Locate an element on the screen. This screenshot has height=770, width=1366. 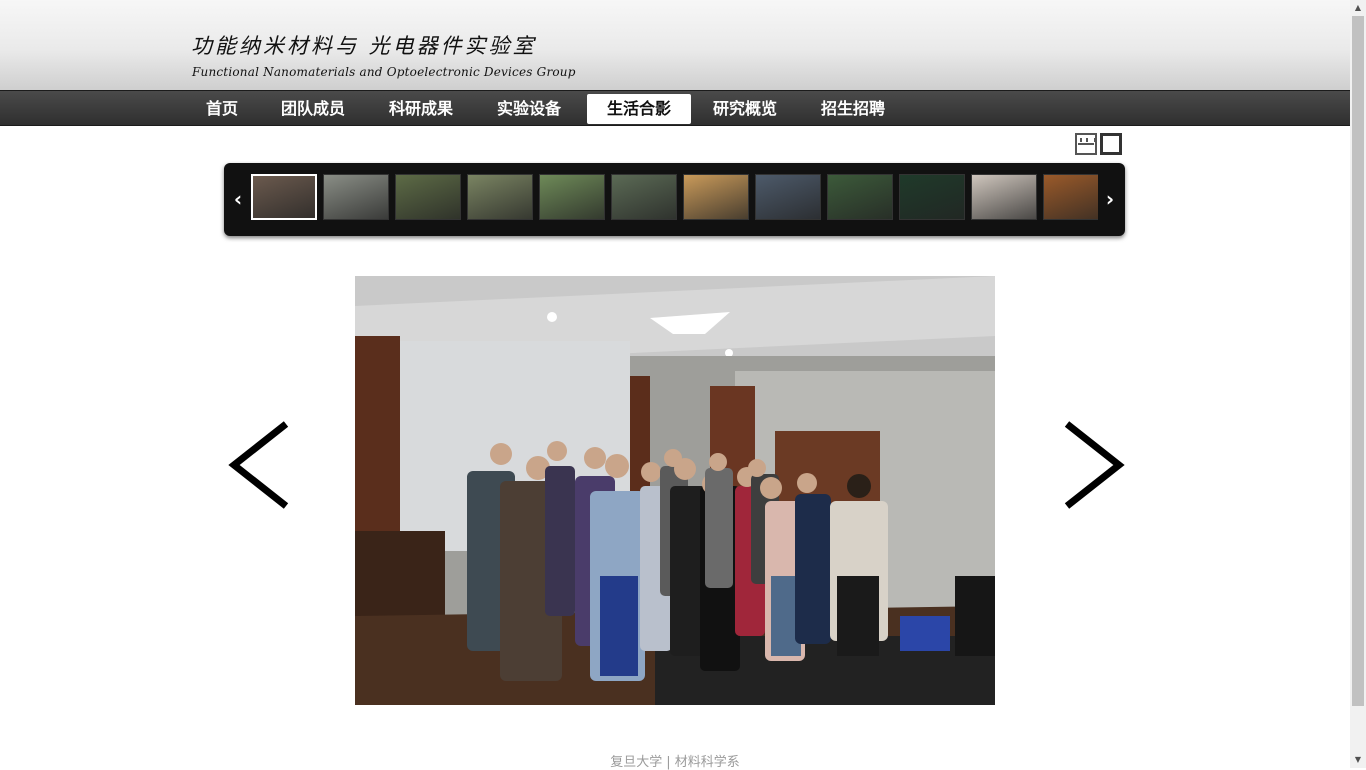
main-nav: 首页 团队成员 科研成果 实验设备 生活合影 研究概览 招生招聘 is located at coordinates (675, 108).